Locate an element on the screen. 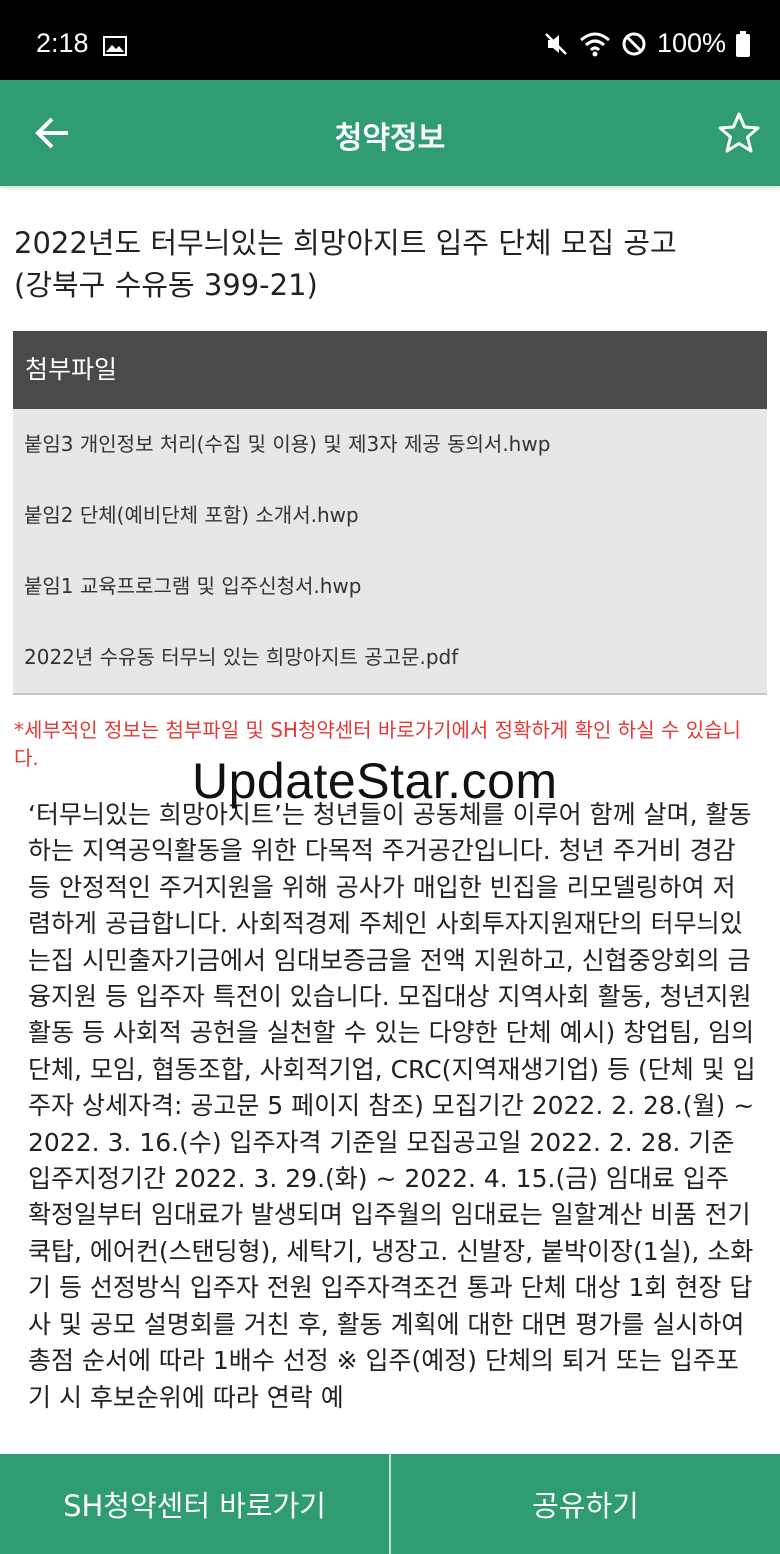 This screenshot has width=780, height=1554. attachment-item: 붙임2 단체(예비단체 포함) 소개서.hwp is located at coordinates (390, 515).